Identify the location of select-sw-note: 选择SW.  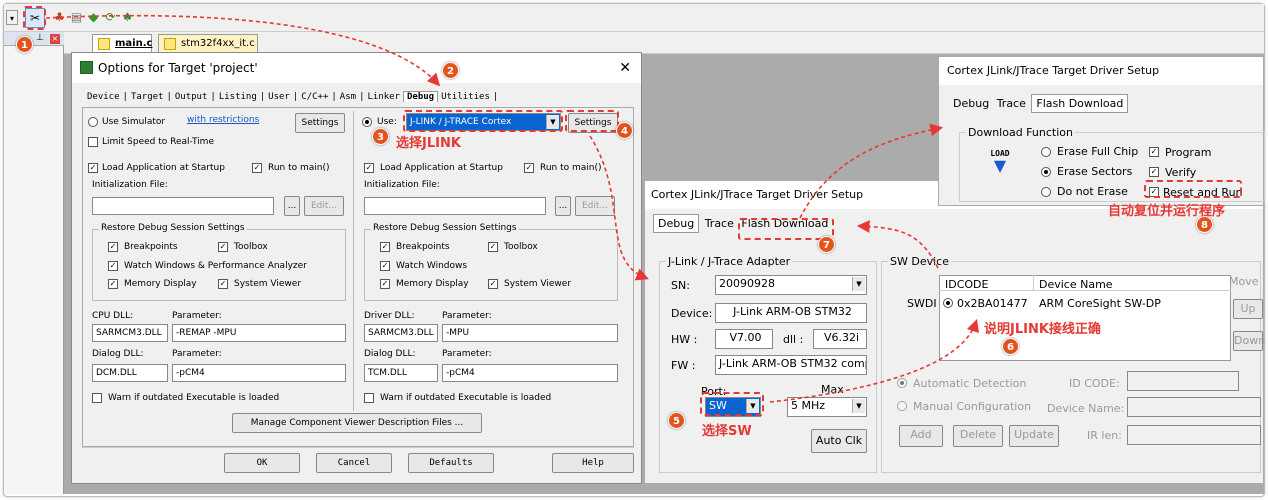
(727, 431).